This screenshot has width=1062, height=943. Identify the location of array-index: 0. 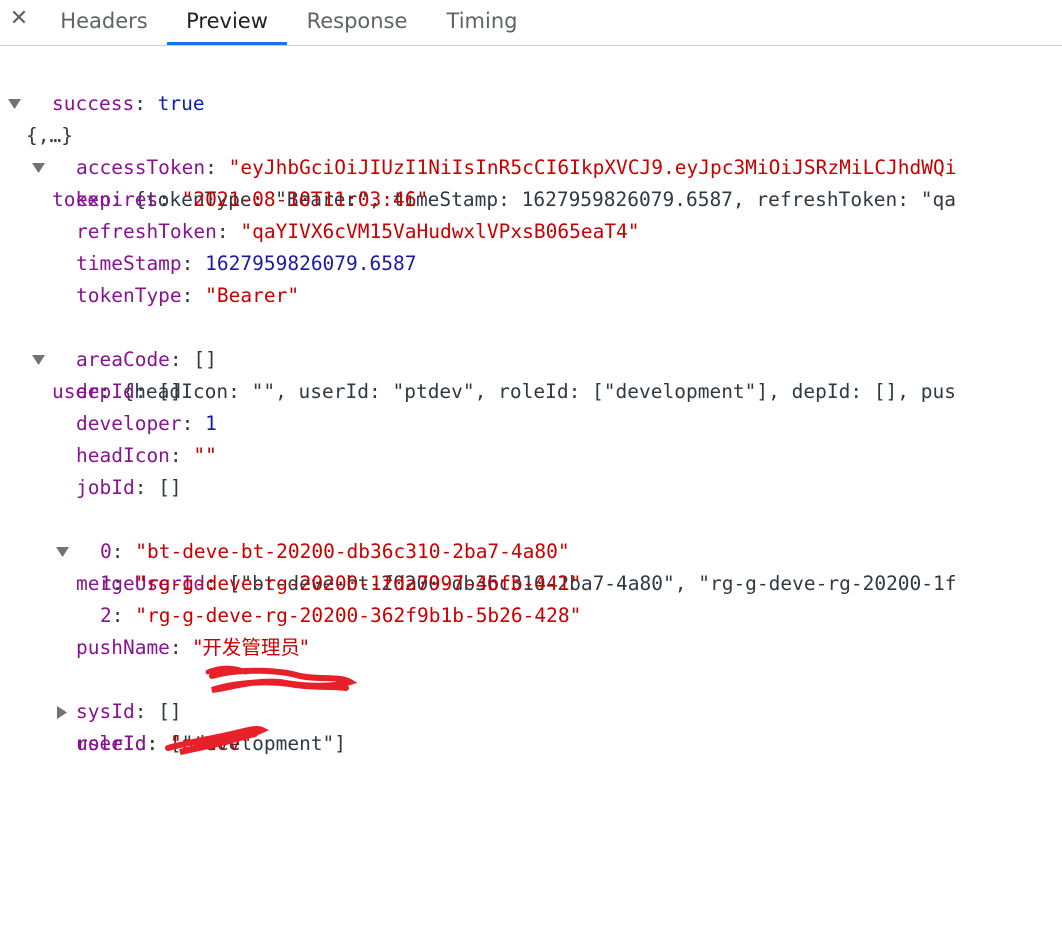
(106, 551).